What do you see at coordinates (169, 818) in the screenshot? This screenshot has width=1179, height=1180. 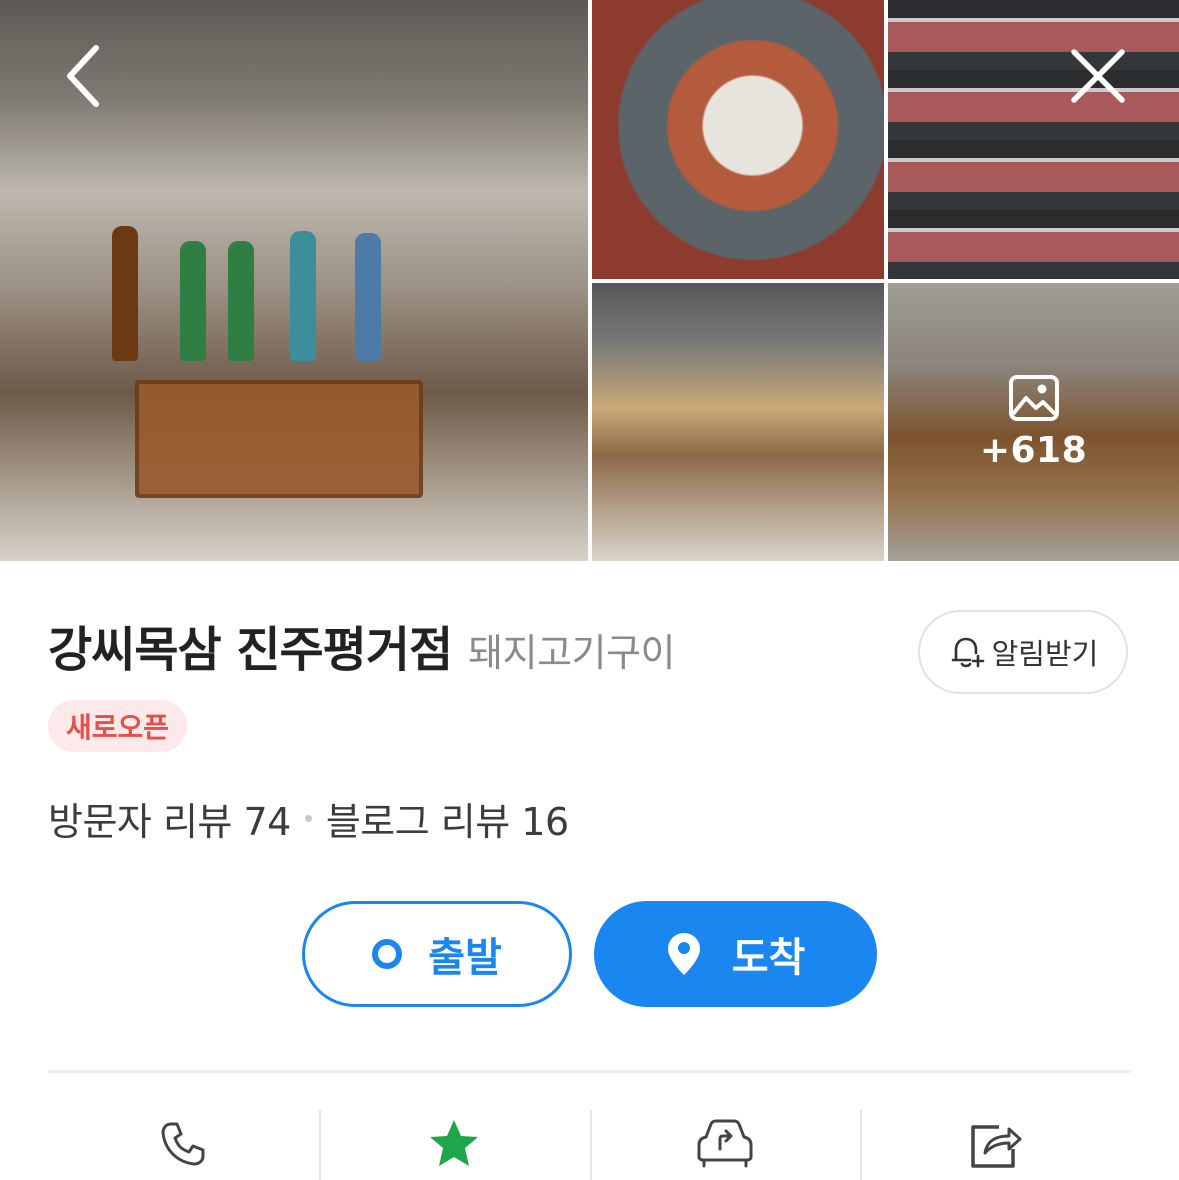 I see `visitor-review-link: 방문자 리뷰 74` at bounding box center [169, 818].